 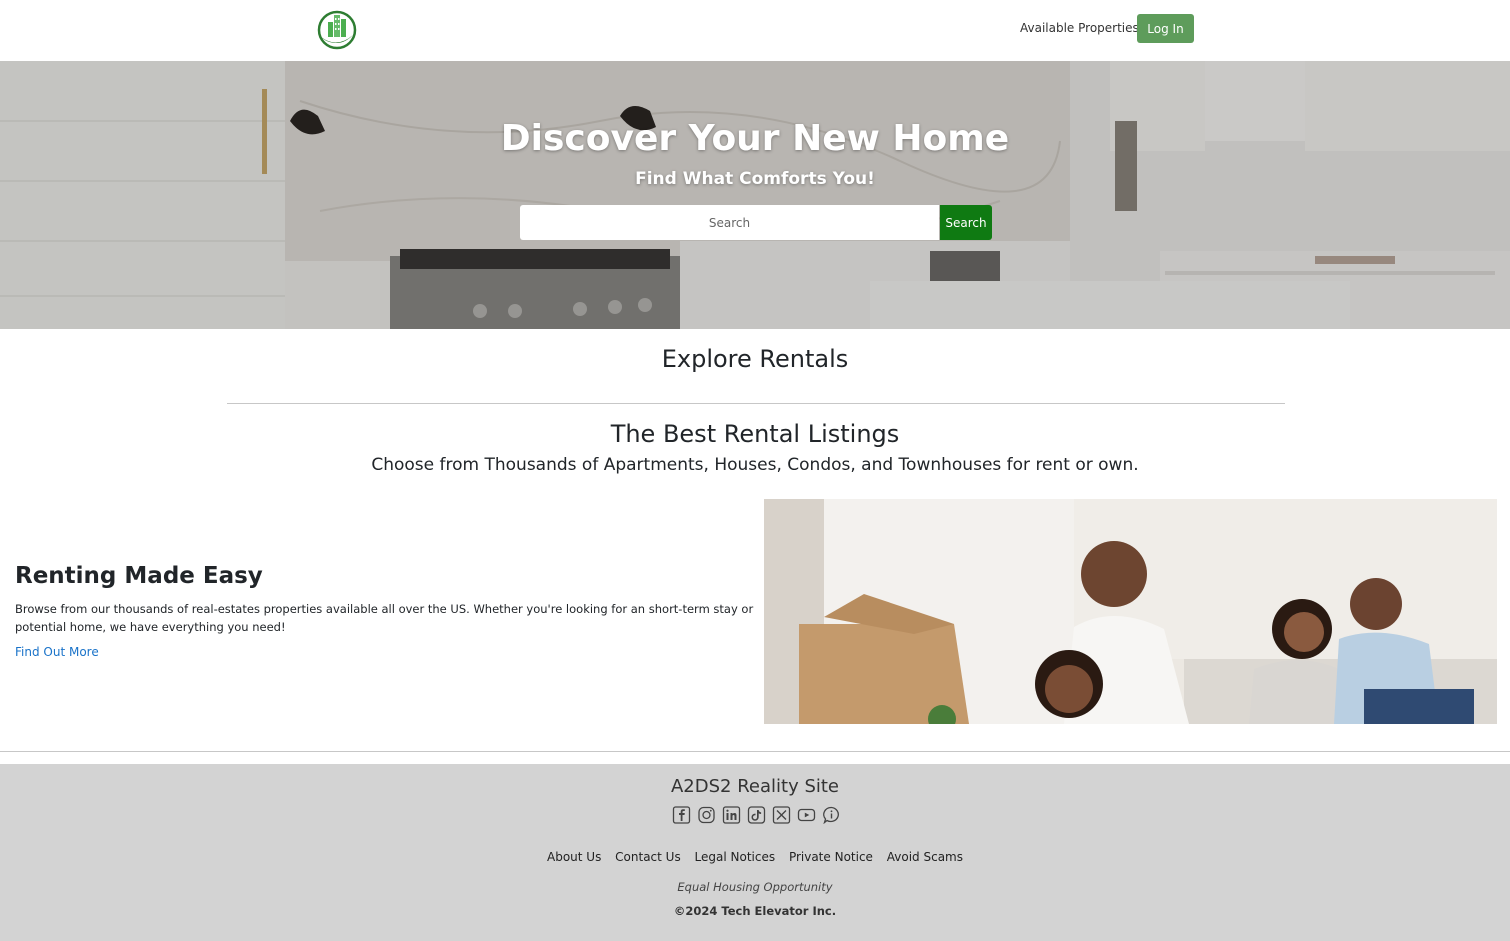 What do you see at coordinates (755, 786) in the screenshot?
I see `footer-site-name: A2DS2 Reality Site` at bounding box center [755, 786].